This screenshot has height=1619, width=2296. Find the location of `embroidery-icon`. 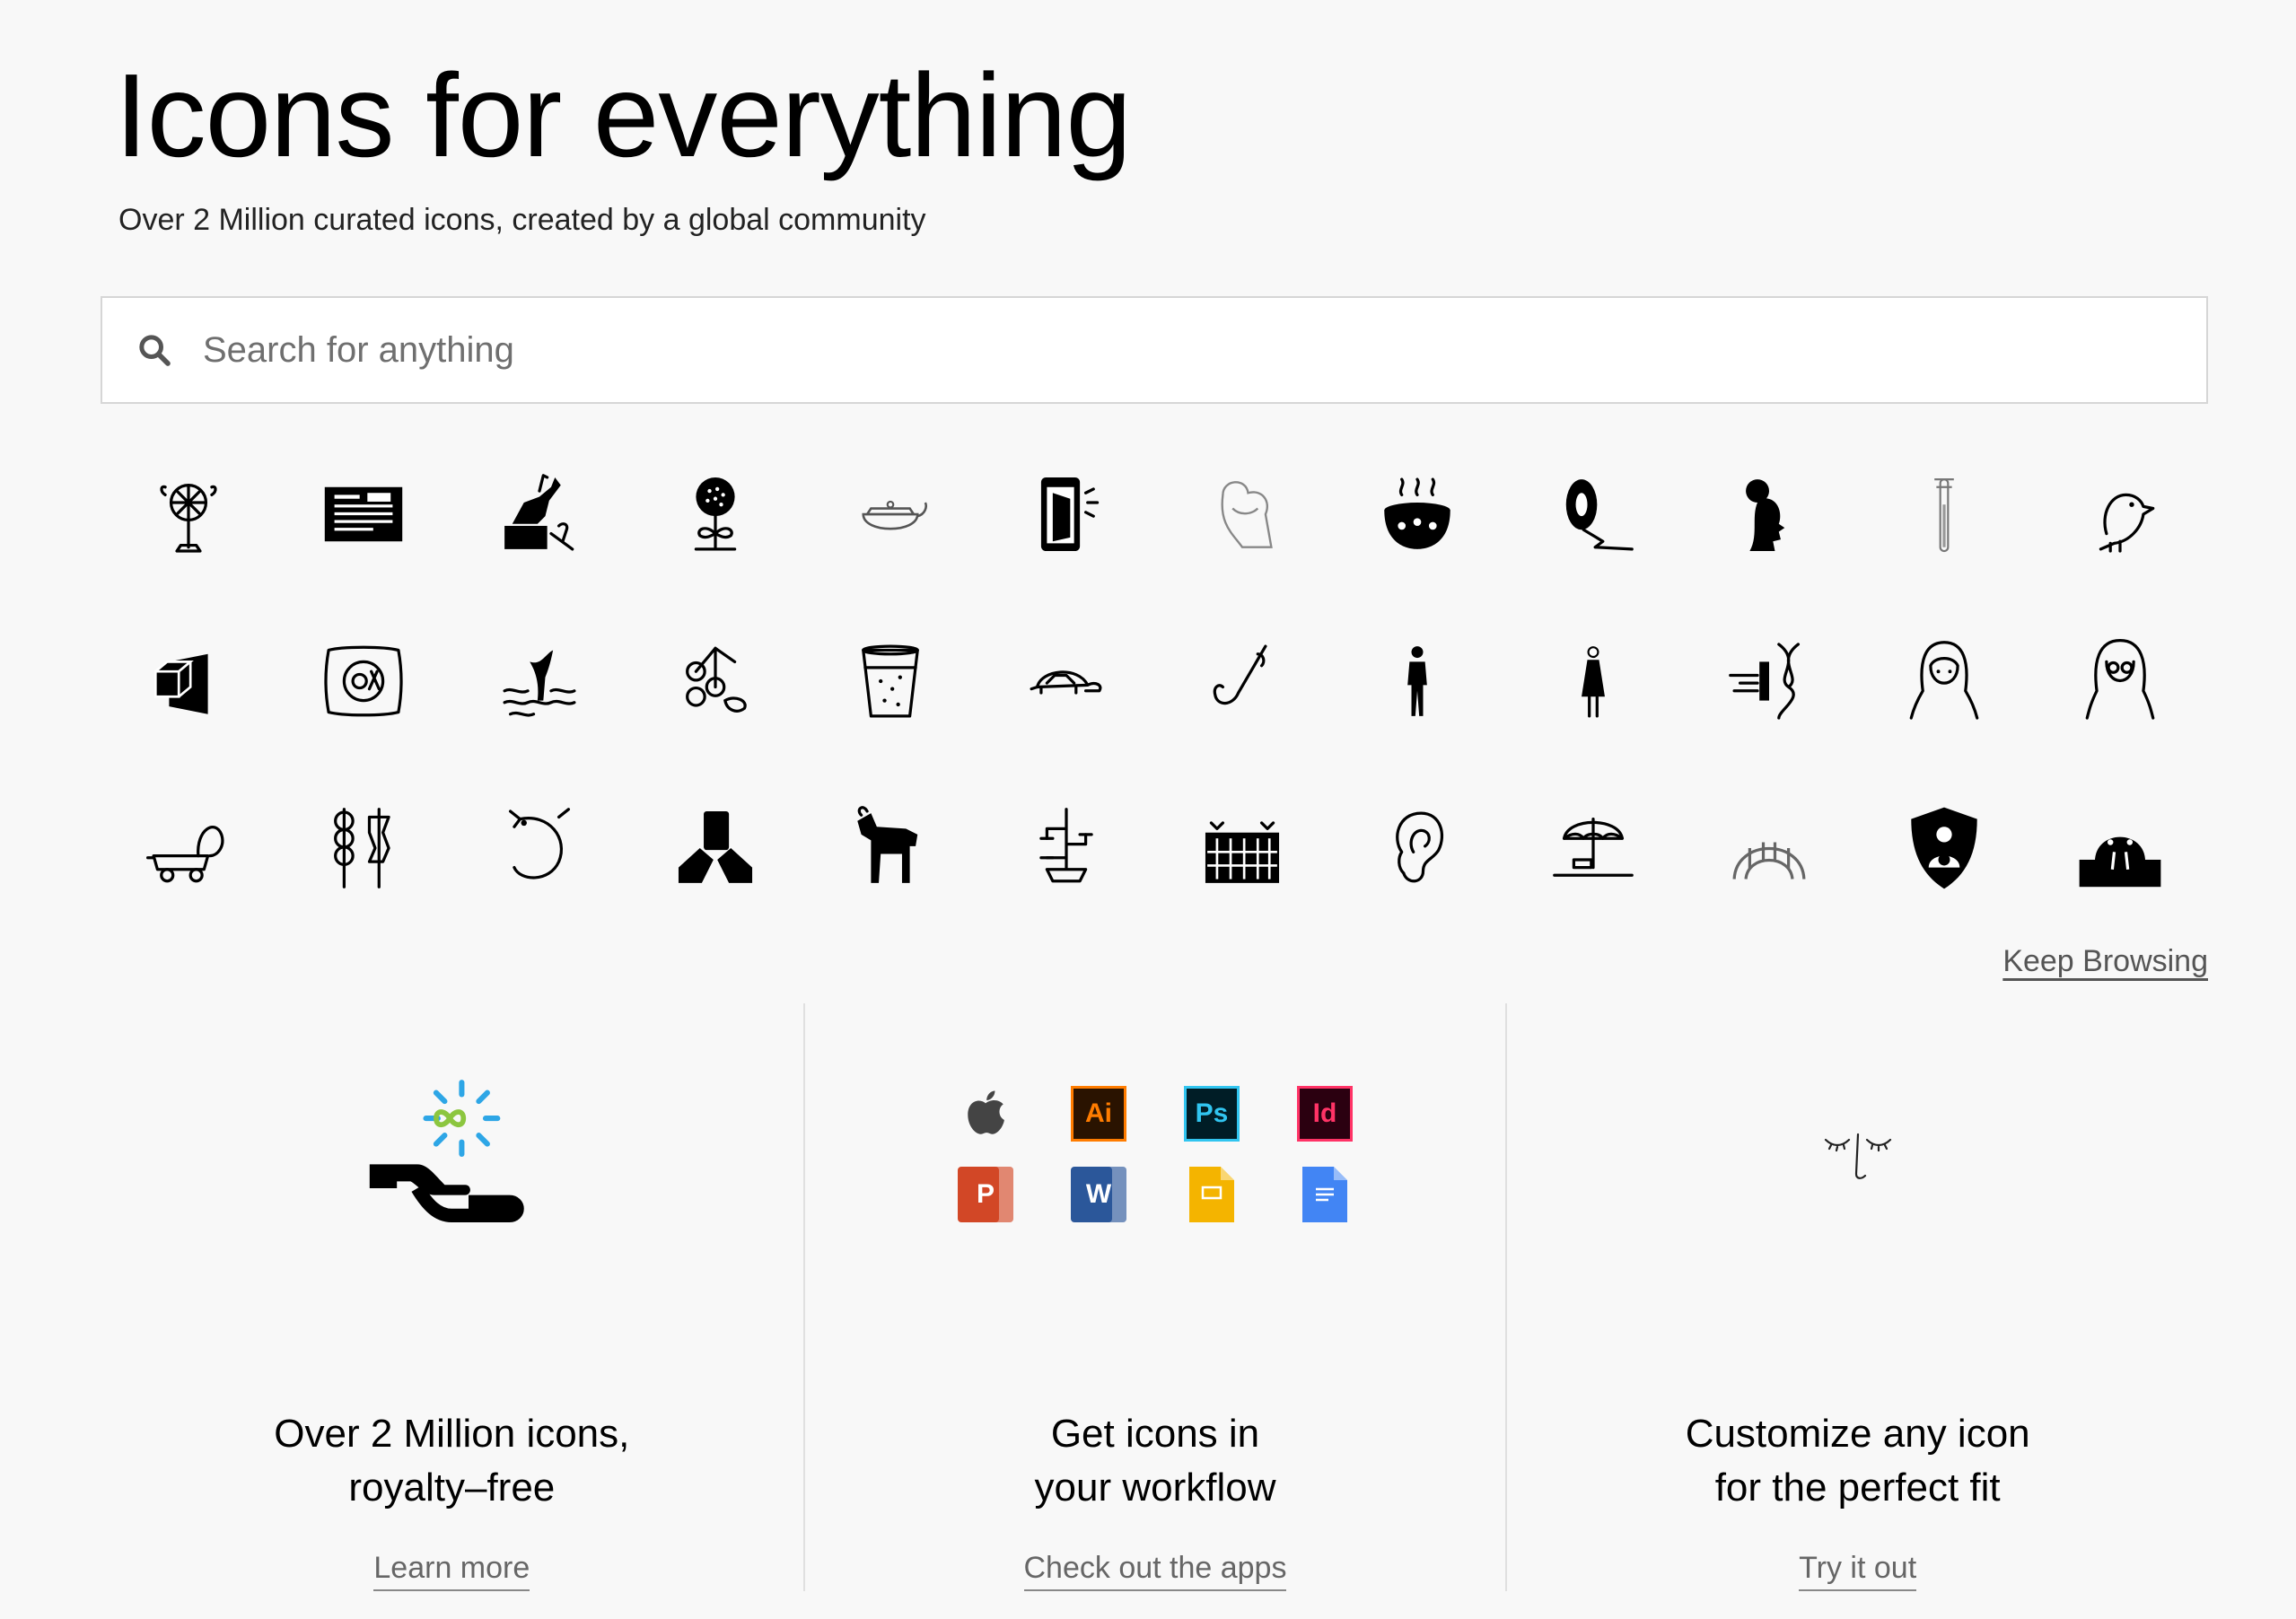

embroidery-icon is located at coordinates (364, 681).